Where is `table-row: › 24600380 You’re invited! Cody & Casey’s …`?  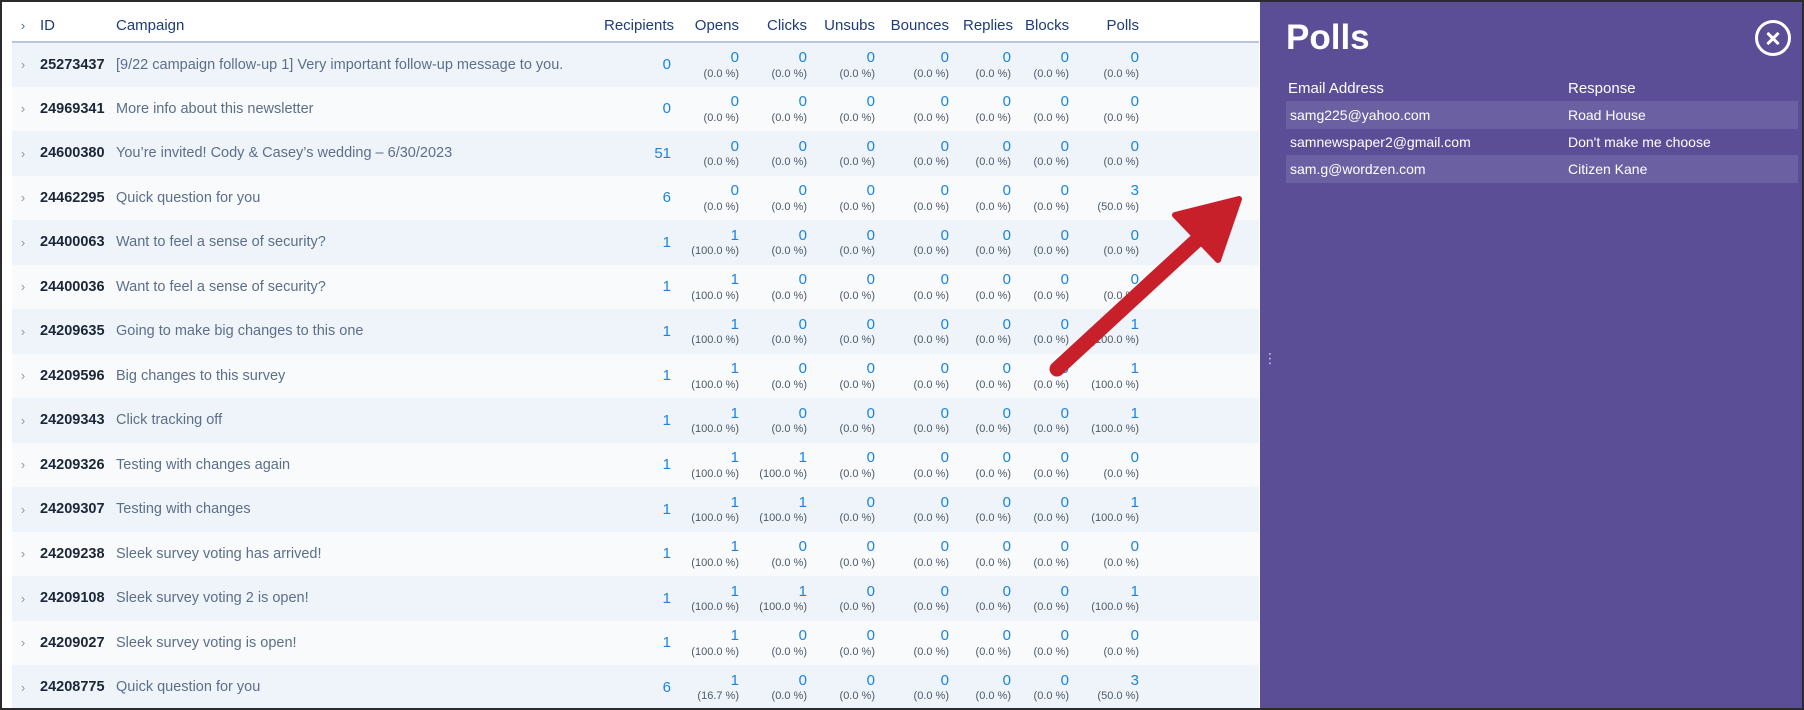
table-row: › 24600380 You’re invited! Cody & Casey’s … is located at coordinates (635, 153).